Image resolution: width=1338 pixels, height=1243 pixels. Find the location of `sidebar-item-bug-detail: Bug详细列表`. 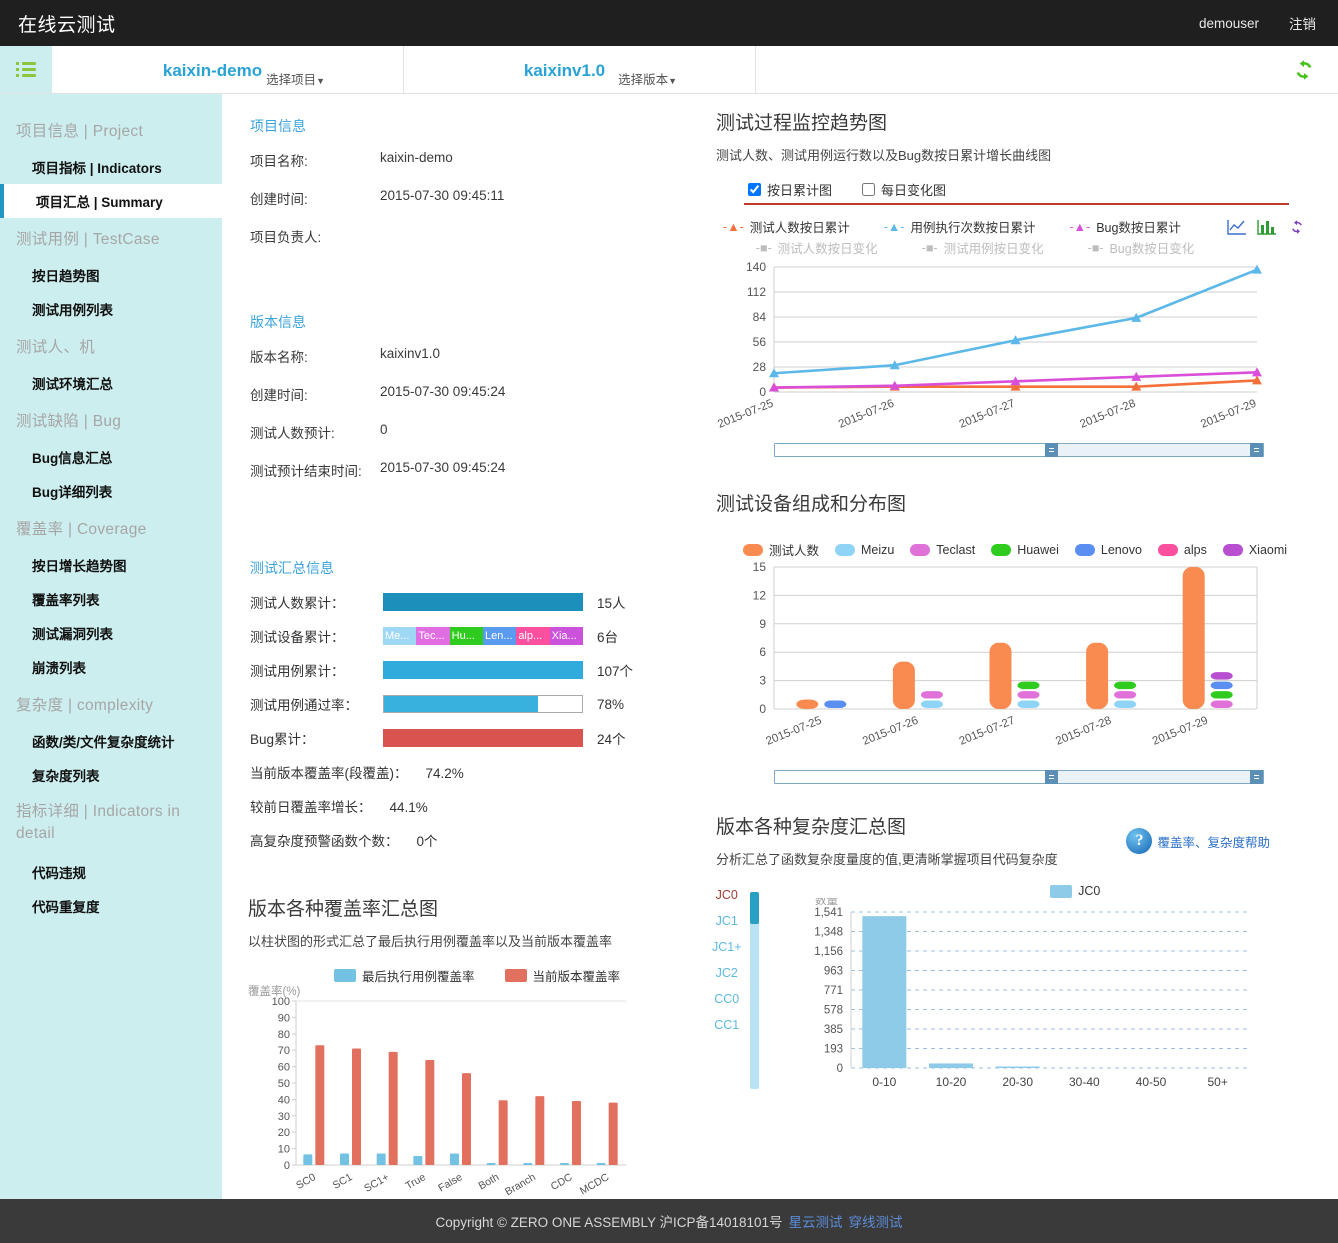

sidebar-item-bug-detail: Bug详细列表 is located at coordinates (111, 491).